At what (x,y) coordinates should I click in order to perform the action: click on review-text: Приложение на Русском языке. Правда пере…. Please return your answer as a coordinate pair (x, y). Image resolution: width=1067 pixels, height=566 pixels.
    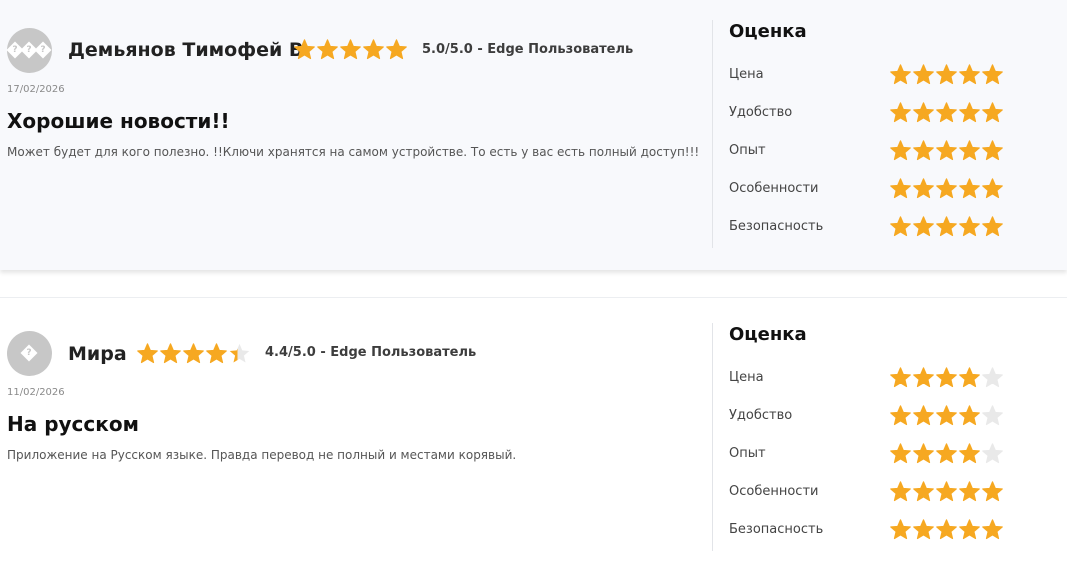
    Looking at the image, I should click on (262, 455).